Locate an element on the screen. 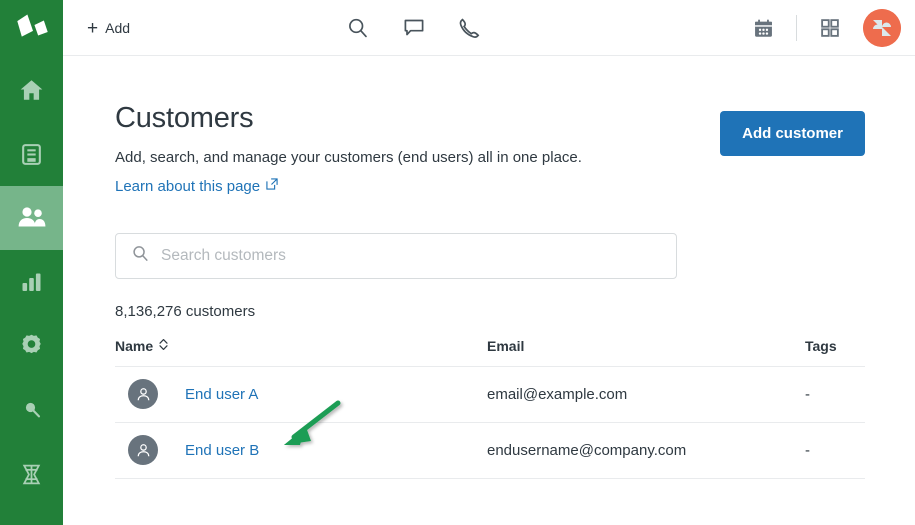  sidebar-item-customers is located at coordinates (31, 218).